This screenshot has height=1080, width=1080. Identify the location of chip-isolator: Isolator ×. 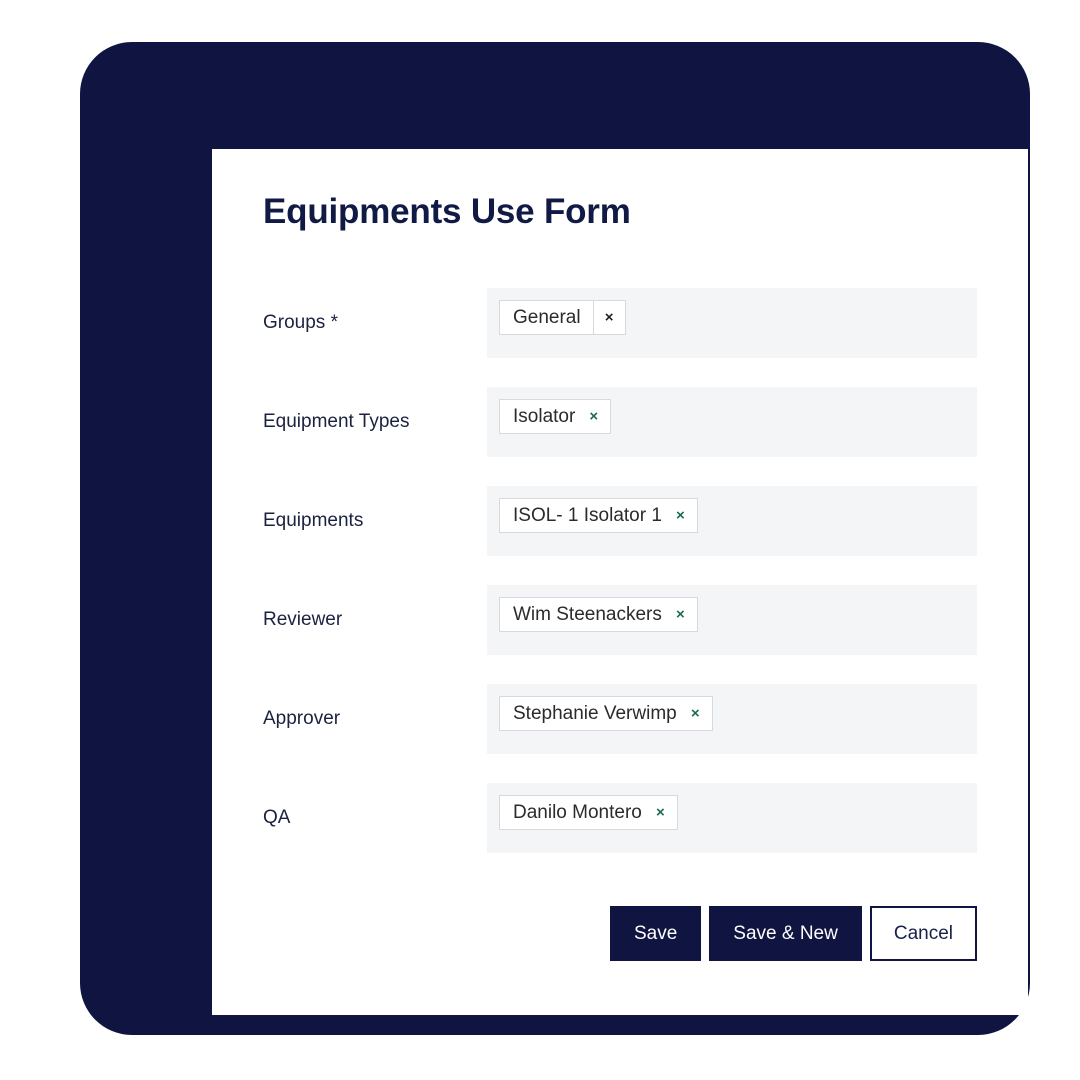
(555, 416).